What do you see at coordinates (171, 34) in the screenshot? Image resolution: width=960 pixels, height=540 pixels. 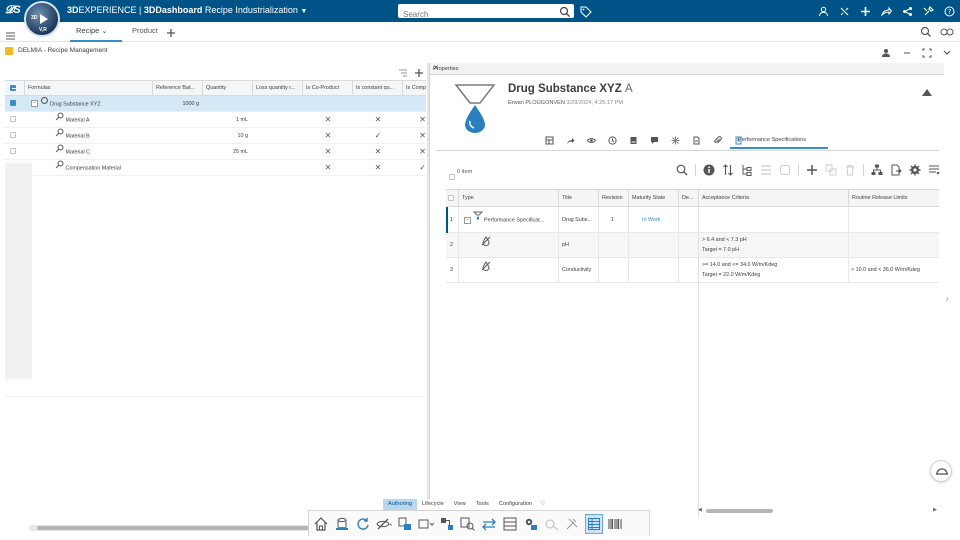 I see `add-tab-icon` at bounding box center [171, 34].